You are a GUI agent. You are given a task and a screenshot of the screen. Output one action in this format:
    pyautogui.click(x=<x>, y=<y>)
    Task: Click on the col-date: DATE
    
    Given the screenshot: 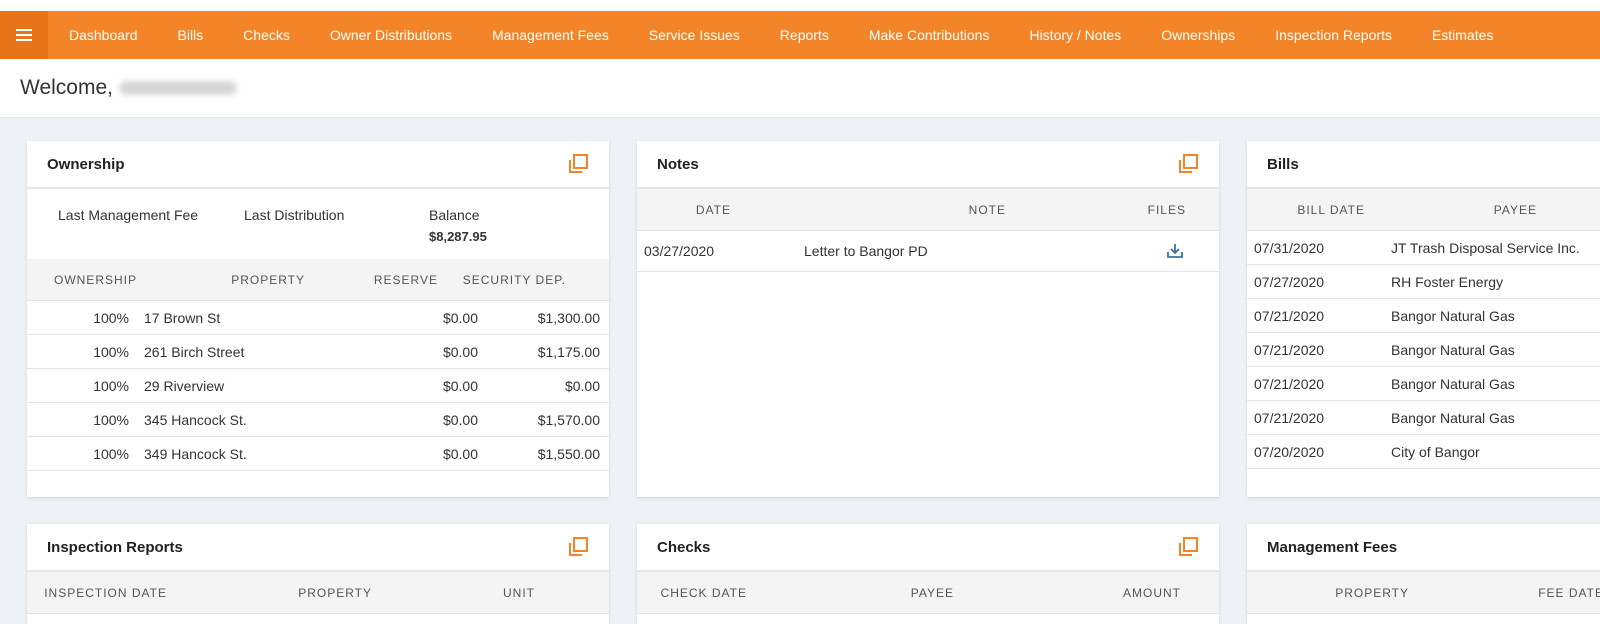 What is the action you would take?
    pyautogui.click(x=684, y=210)
    